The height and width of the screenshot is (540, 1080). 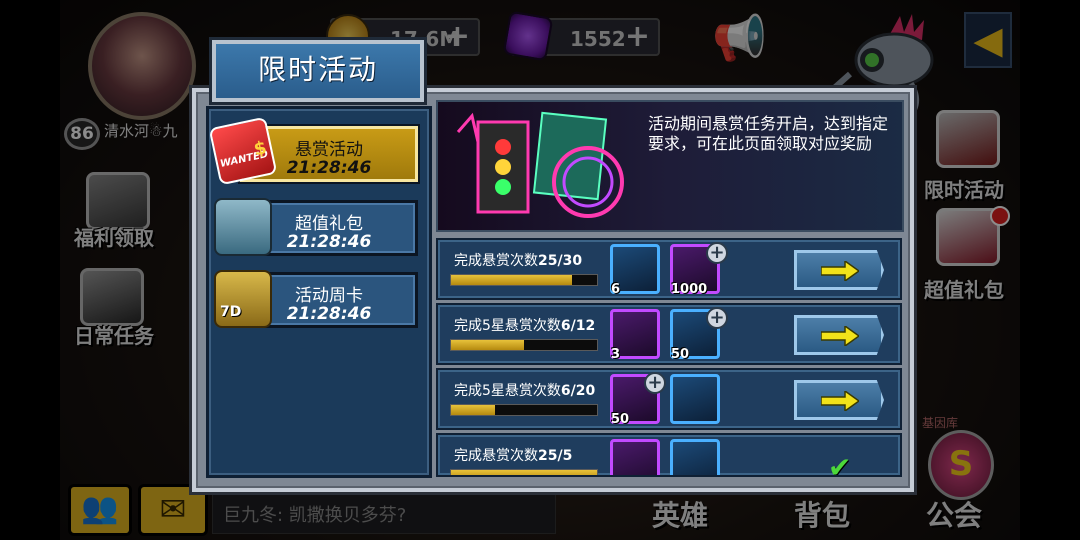 I want to click on reward-qty: 6, so click(x=616, y=289).